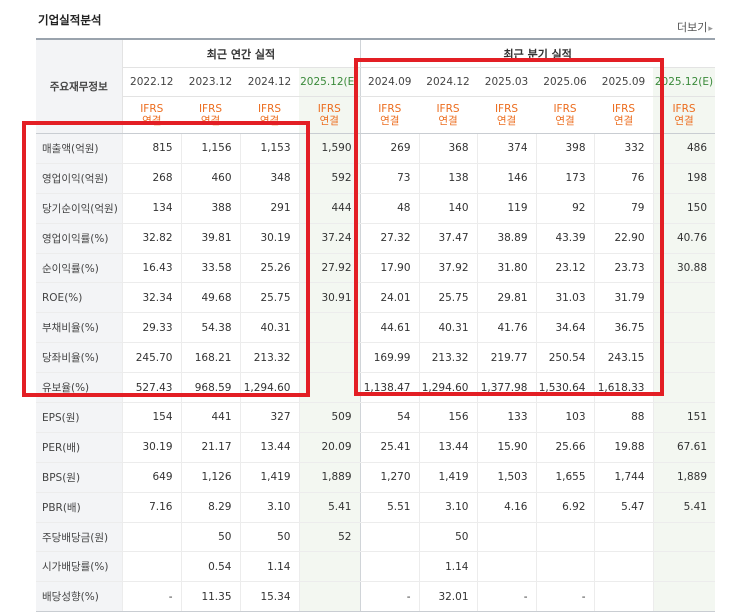 The image size is (729, 612). What do you see at coordinates (683, 268) in the screenshot?
I see `table-cell: 30.88` at bounding box center [683, 268].